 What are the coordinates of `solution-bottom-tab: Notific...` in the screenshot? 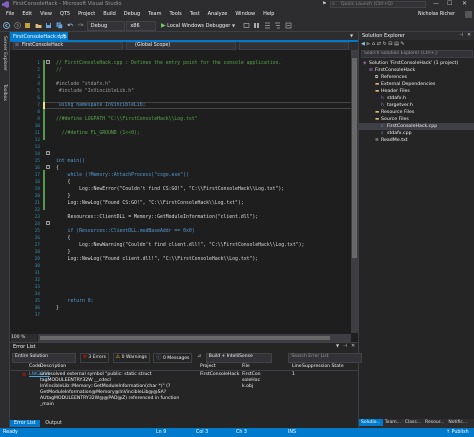 It's located at (457, 422).